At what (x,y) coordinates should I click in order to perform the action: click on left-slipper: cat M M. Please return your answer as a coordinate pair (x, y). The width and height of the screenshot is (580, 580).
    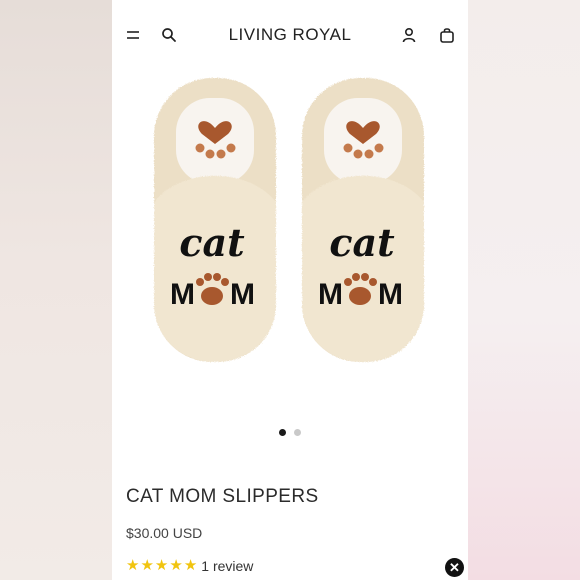
    Looking at the image, I should click on (215, 220).